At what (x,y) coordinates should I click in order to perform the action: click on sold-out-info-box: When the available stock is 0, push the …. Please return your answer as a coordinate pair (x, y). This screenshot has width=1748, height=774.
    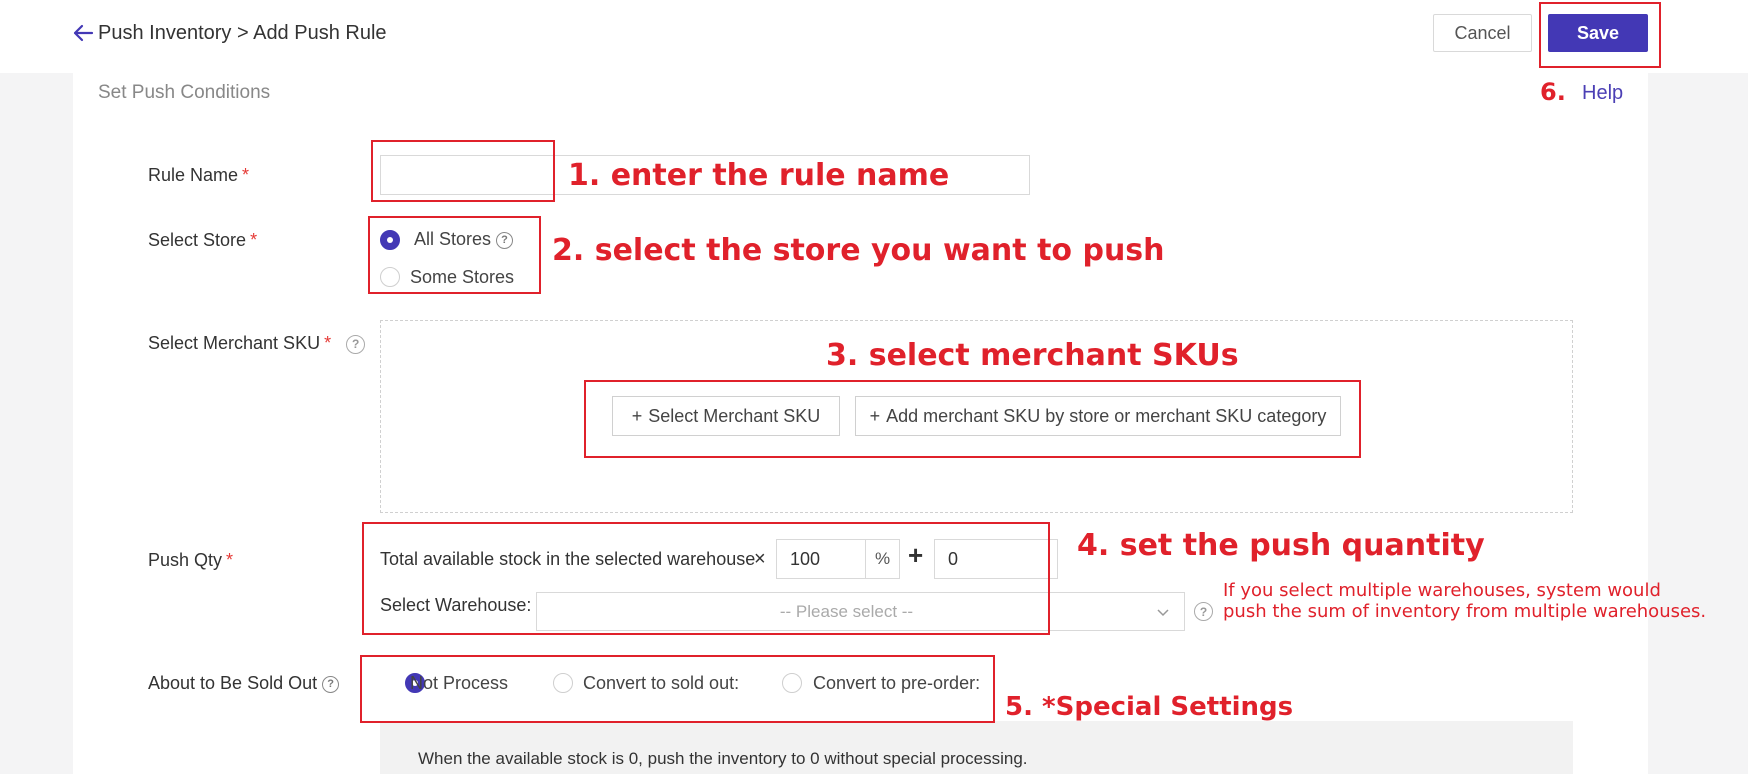
    Looking at the image, I should click on (976, 747).